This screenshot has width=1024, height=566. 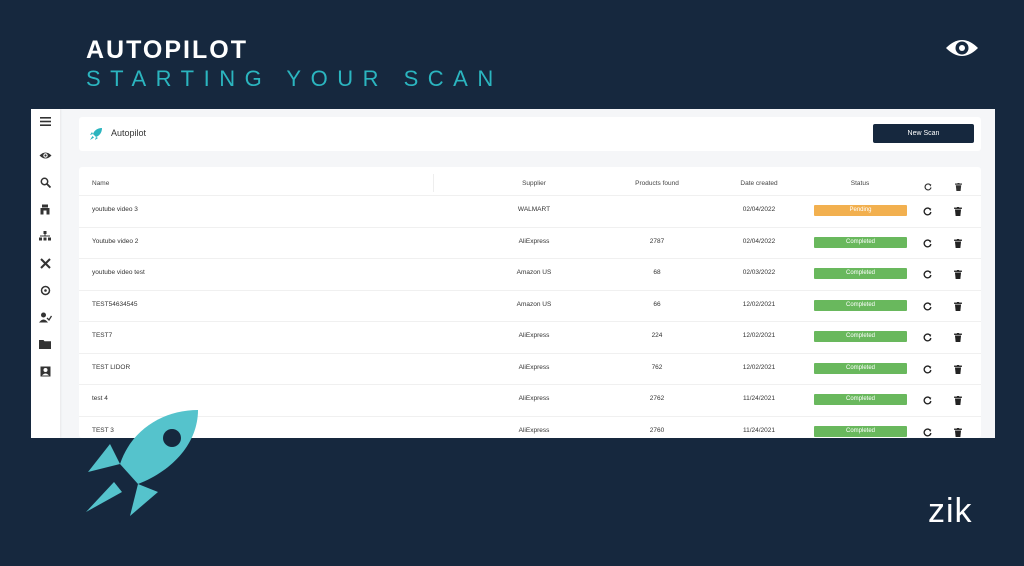 What do you see at coordinates (433, 183) in the screenshot?
I see `column-divider` at bounding box center [433, 183].